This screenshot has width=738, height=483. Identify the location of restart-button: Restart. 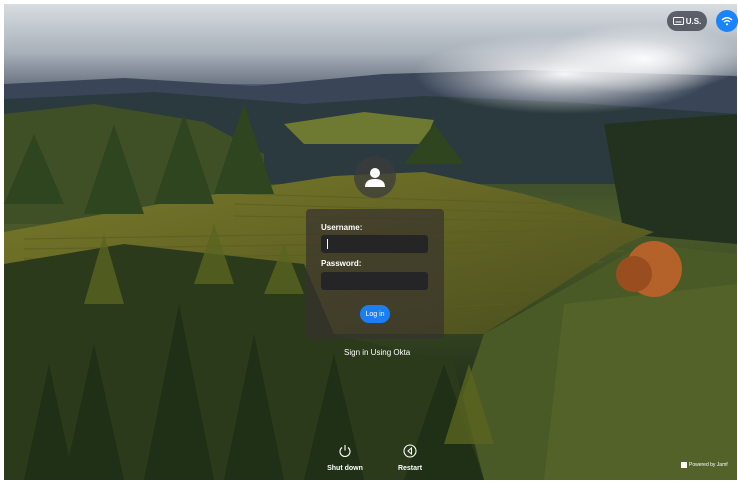
(410, 457).